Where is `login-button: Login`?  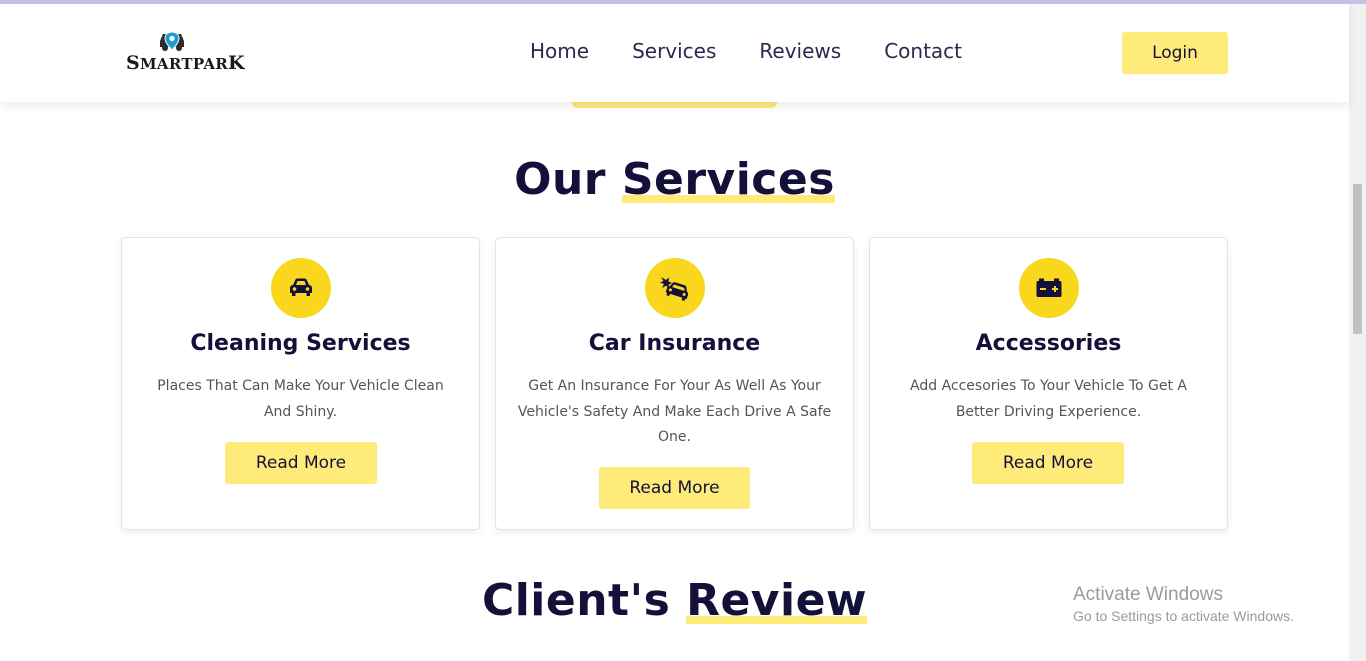
login-button: Login is located at coordinates (1175, 53).